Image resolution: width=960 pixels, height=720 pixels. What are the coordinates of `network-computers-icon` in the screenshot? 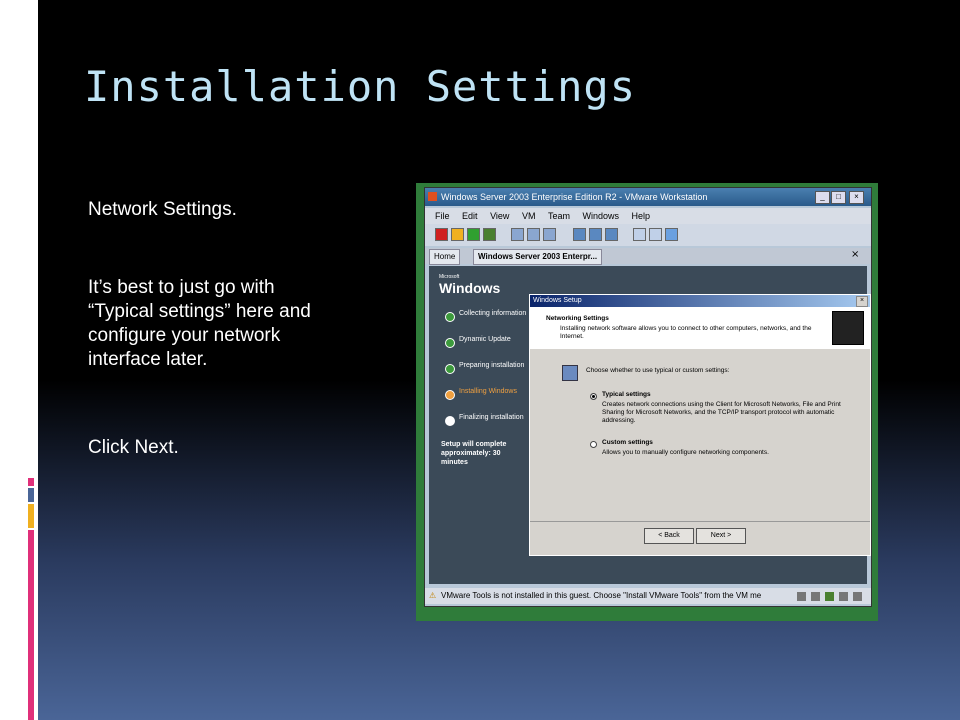 It's located at (570, 373).